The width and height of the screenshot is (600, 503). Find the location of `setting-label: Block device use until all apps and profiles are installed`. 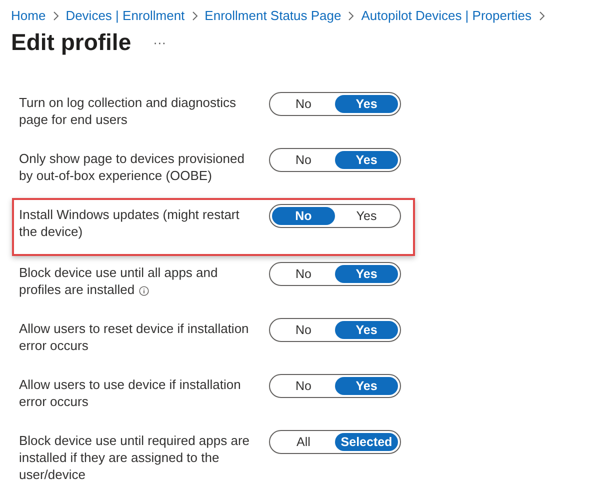

setting-label: Block device use until all apps and profiles are installed is located at coordinates (119, 281).